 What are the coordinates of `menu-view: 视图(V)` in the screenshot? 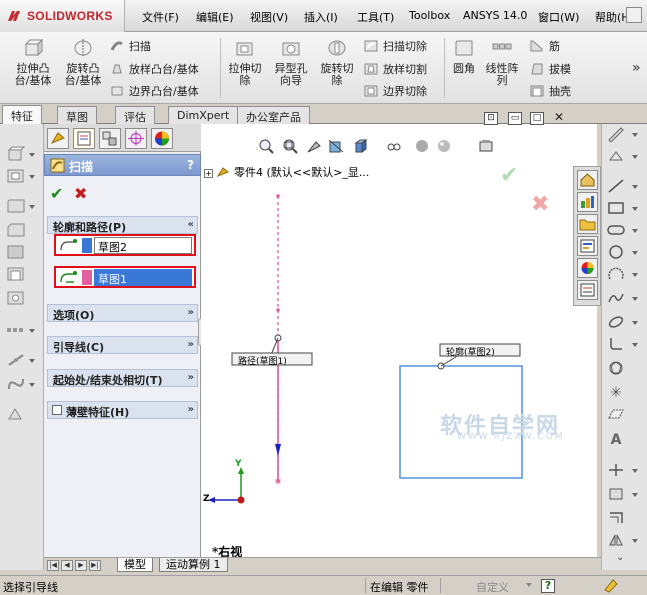 It's located at (269, 17).